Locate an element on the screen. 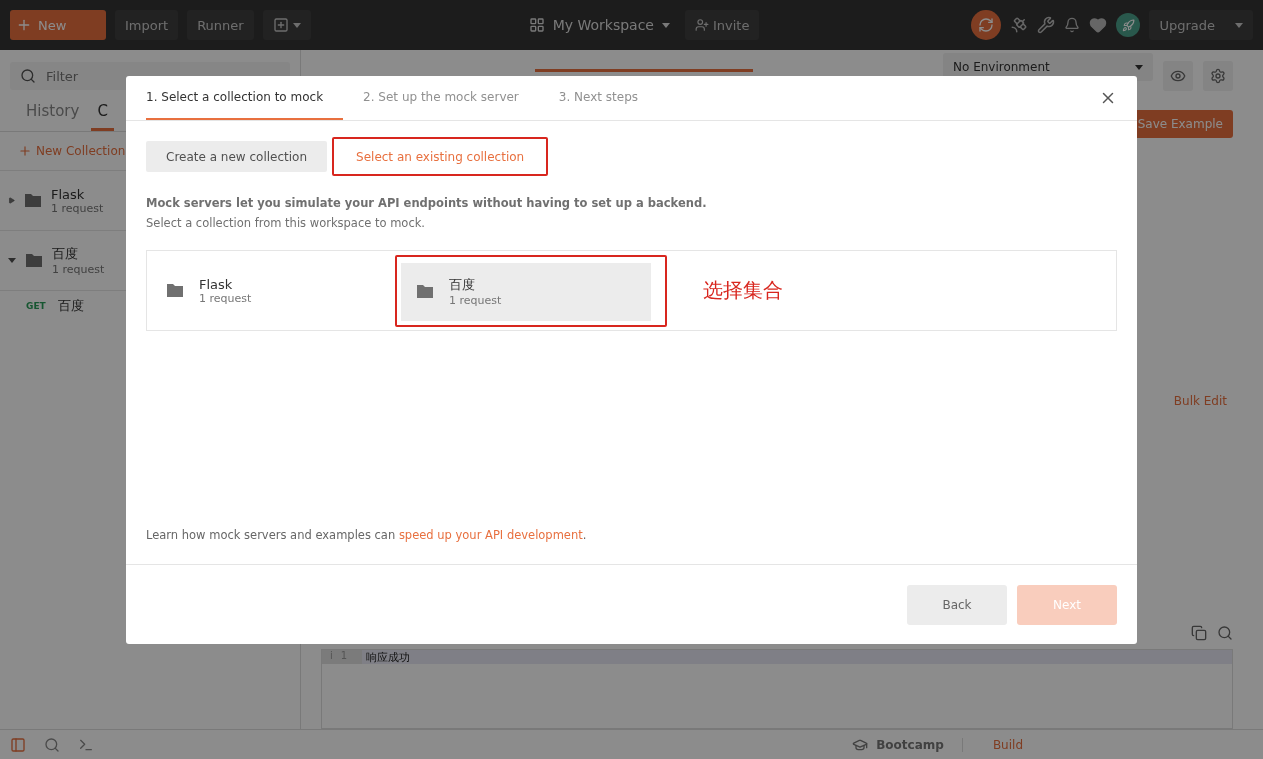 The width and height of the screenshot is (1263, 759). request-name: 百度 is located at coordinates (70, 306).